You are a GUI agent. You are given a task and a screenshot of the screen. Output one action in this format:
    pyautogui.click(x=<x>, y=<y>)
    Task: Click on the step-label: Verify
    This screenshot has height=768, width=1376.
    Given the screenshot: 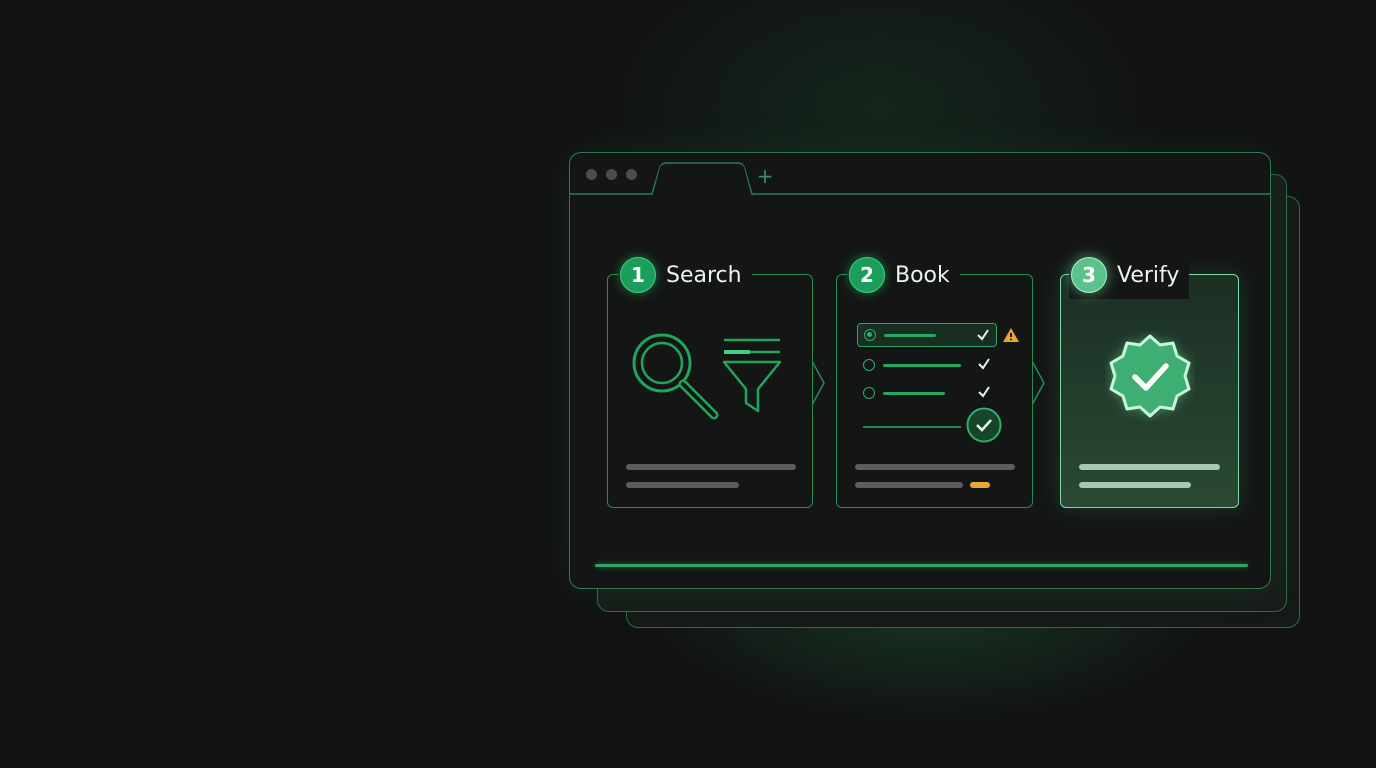 What is the action you would take?
    pyautogui.click(x=1148, y=275)
    